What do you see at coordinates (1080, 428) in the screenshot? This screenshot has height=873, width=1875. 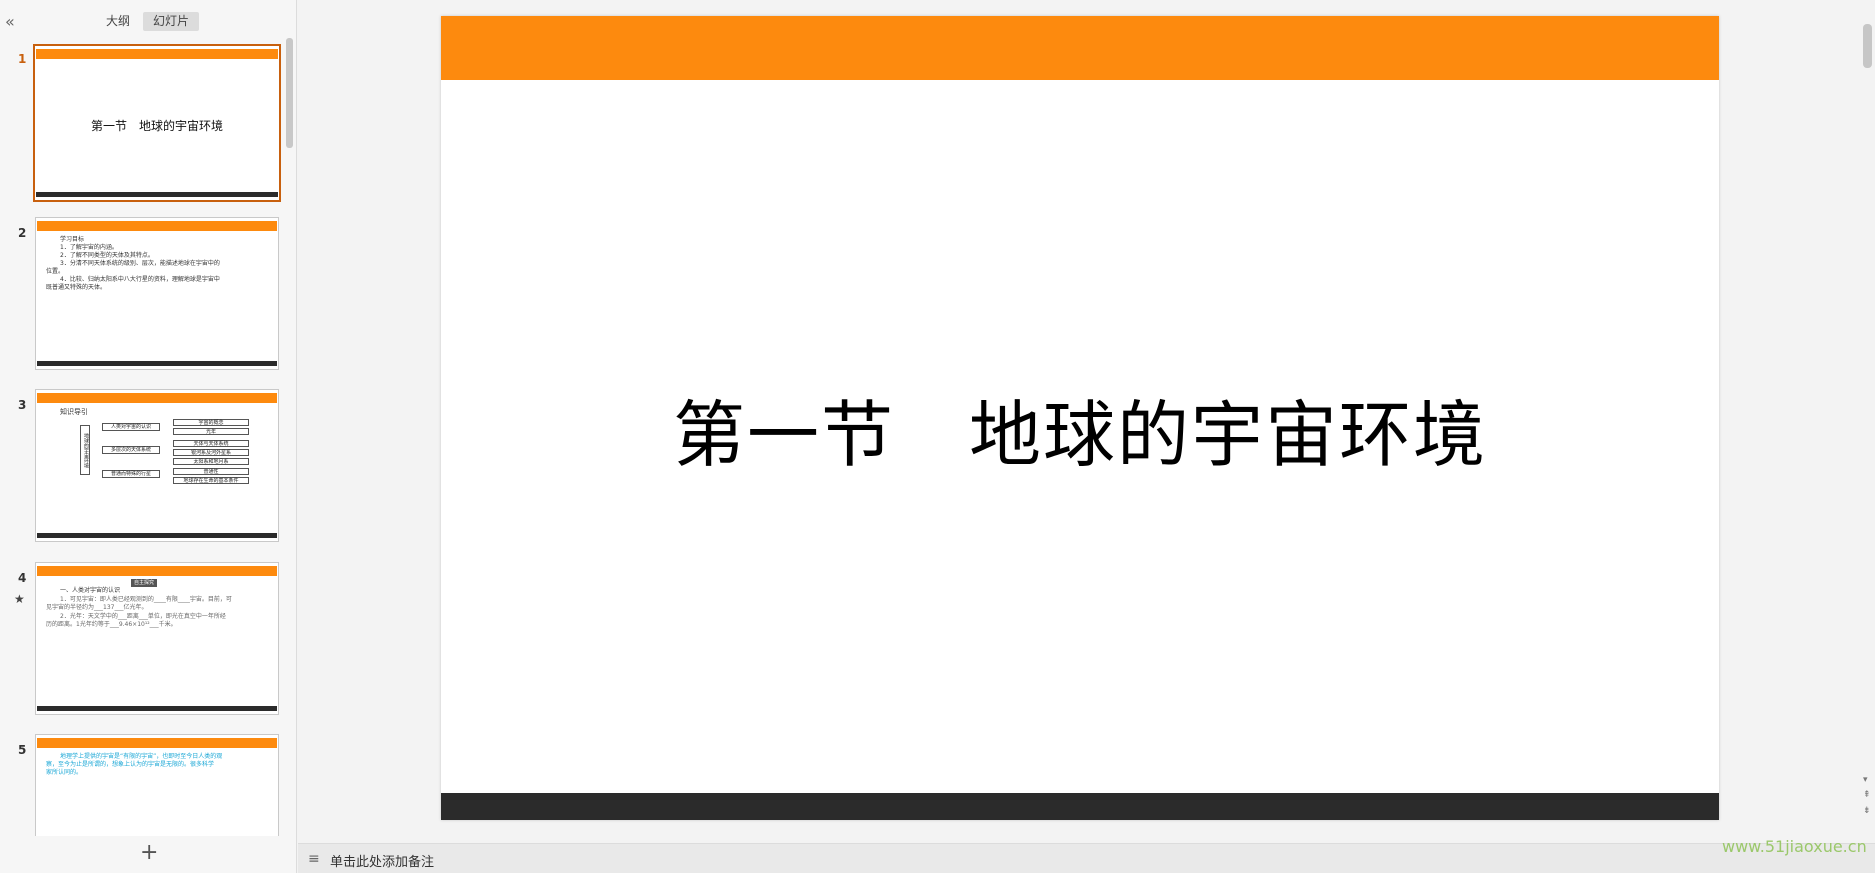 I see `slide-title: 第一节 地球的宇宙环境` at bounding box center [1080, 428].